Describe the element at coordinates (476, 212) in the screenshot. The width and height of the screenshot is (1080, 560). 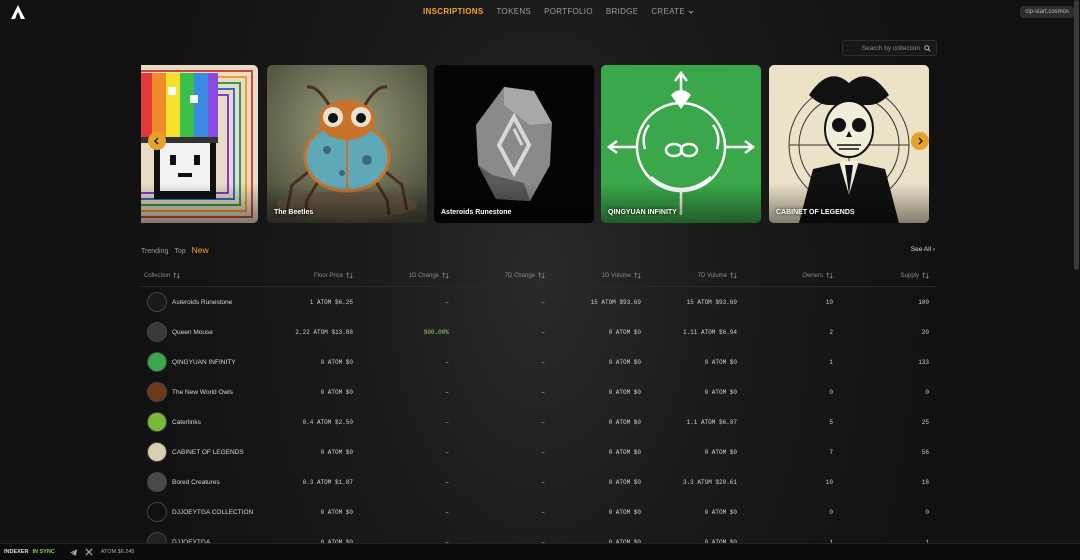
I see `carousel-card-label: Asteroids Runestone` at that location.